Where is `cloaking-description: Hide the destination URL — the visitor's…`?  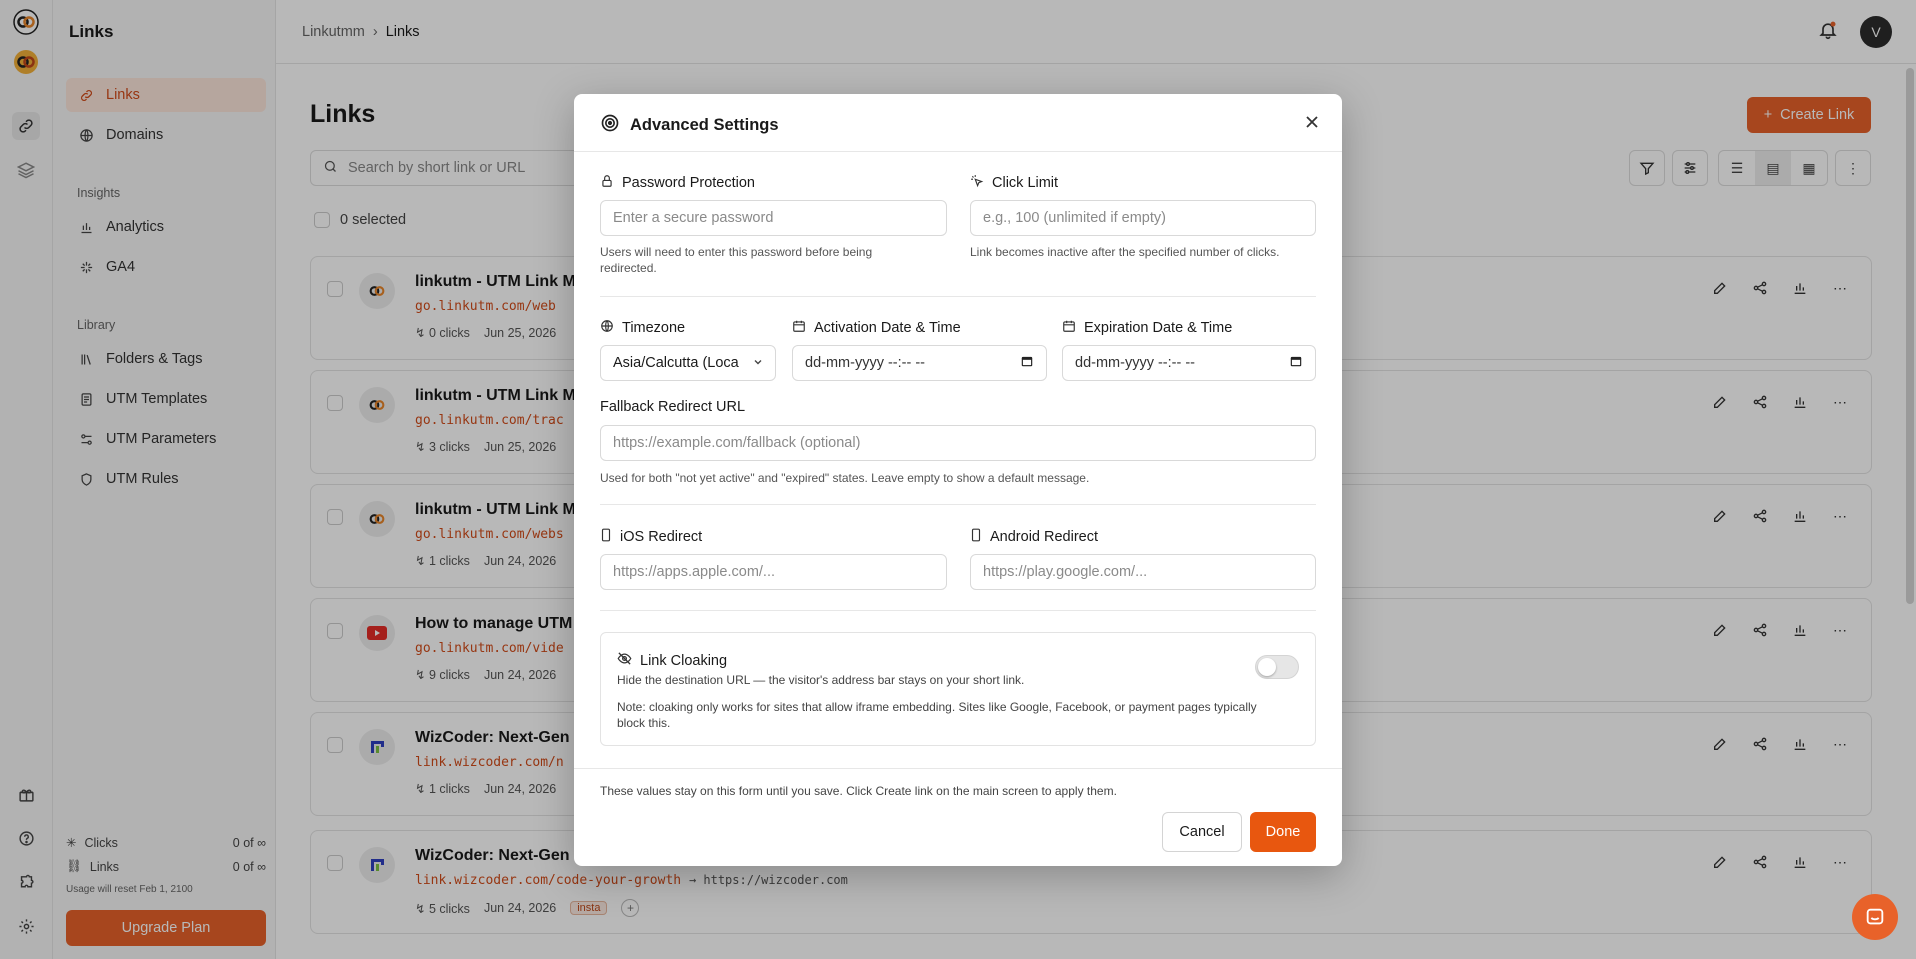
cloaking-description: Hide the destination URL — the visitor's… is located at coordinates (821, 680).